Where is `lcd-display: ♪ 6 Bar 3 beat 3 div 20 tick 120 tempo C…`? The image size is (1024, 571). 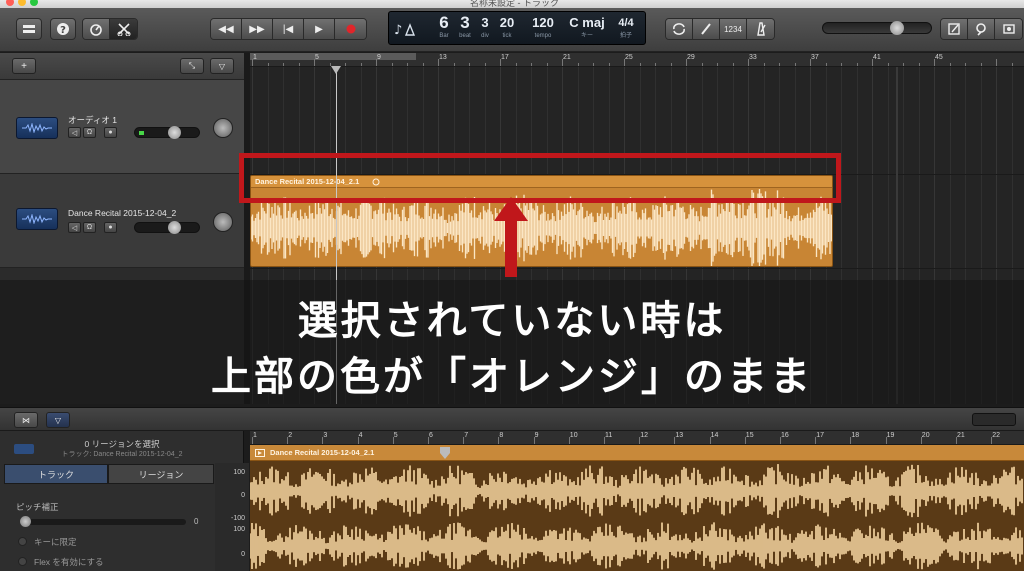 lcd-display: ♪ 6 Bar 3 beat 3 div 20 tick 120 tempo C… is located at coordinates (517, 28).